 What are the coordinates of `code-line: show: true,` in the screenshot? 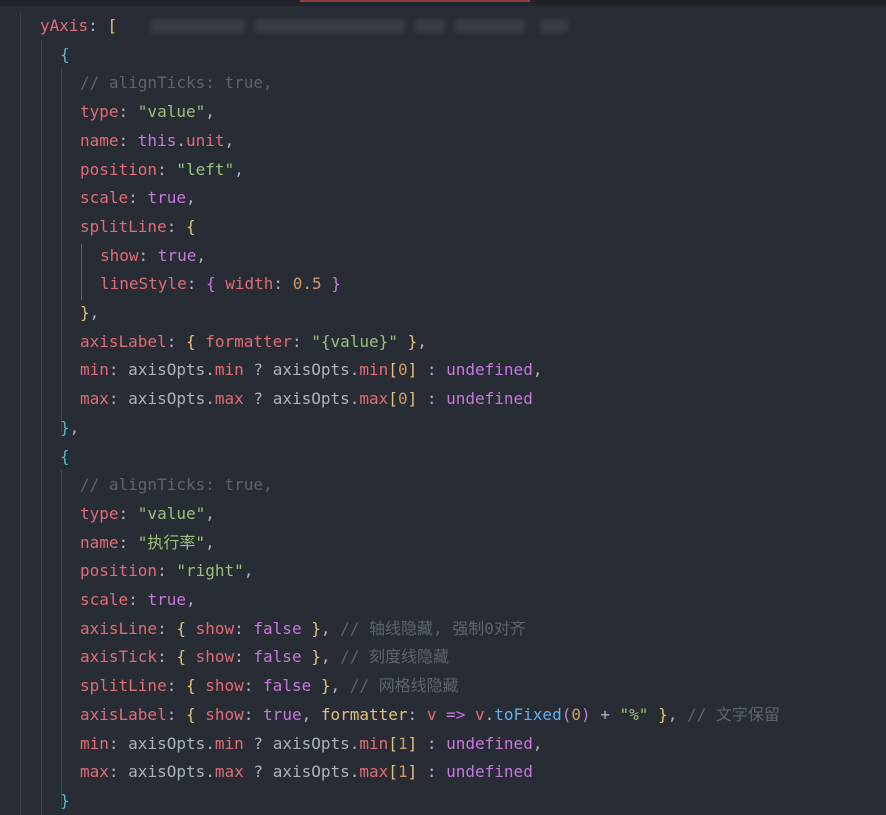 It's located at (153, 256).